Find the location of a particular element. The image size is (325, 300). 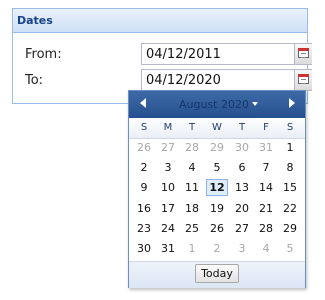

day-cell: 10 is located at coordinates (168, 187).